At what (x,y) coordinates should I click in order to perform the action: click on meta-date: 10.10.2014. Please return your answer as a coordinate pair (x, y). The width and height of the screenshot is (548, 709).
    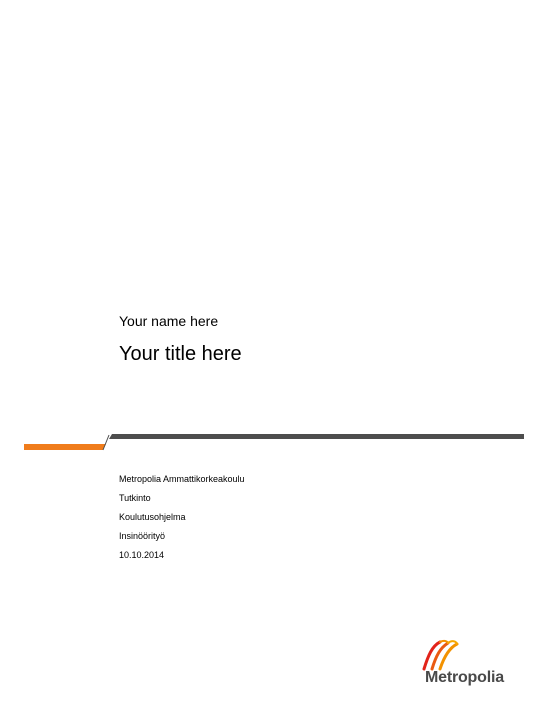
    Looking at the image, I should click on (142, 555).